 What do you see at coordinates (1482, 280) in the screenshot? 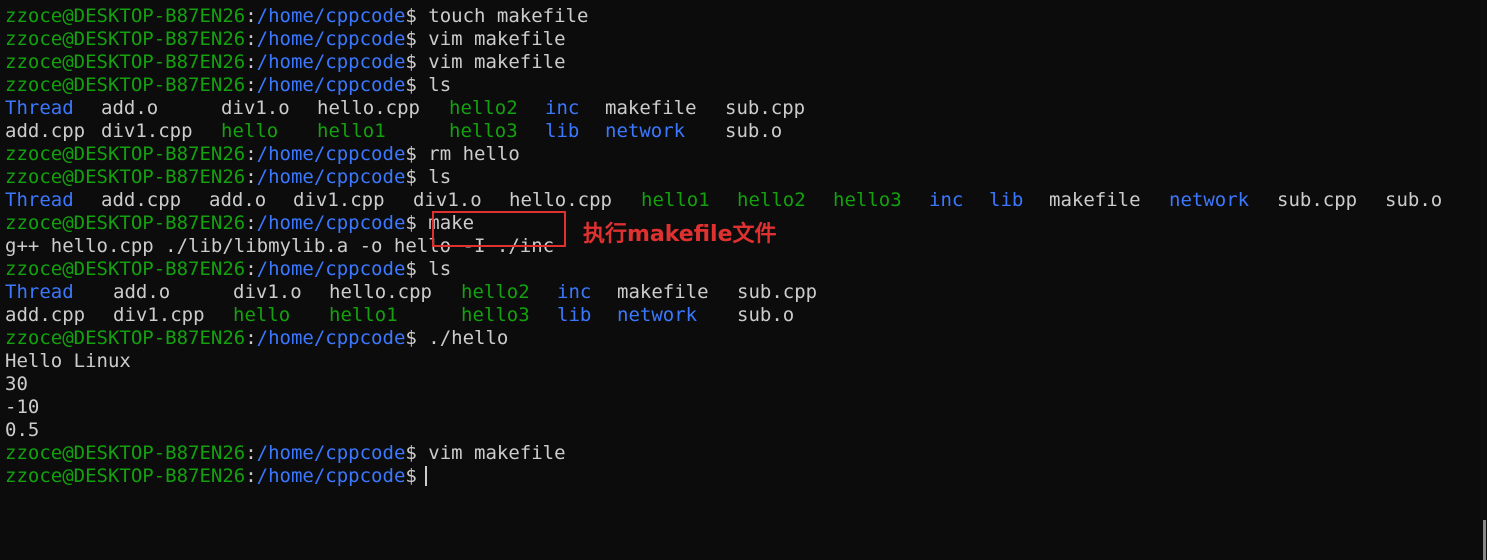
I see `scrollbar-track` at bounding box center [1482, 280].